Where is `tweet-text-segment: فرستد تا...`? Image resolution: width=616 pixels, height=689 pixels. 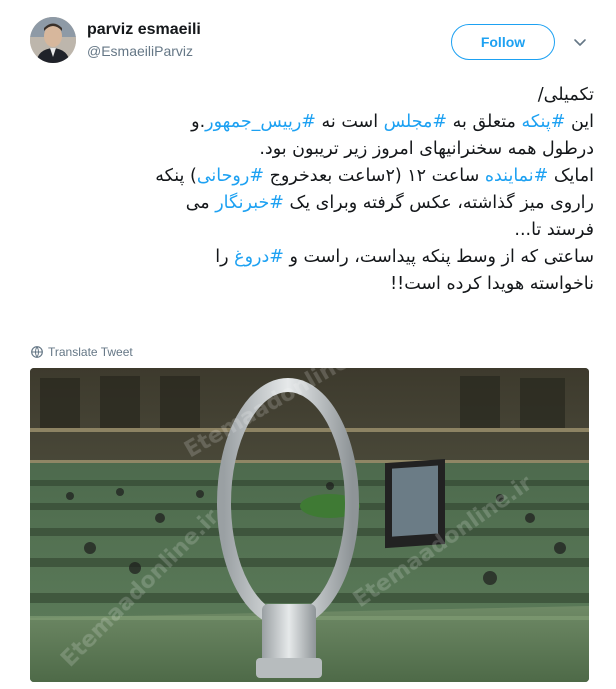
tweet-text-segment: فرستد تا... is located at coordinates (554, 230).